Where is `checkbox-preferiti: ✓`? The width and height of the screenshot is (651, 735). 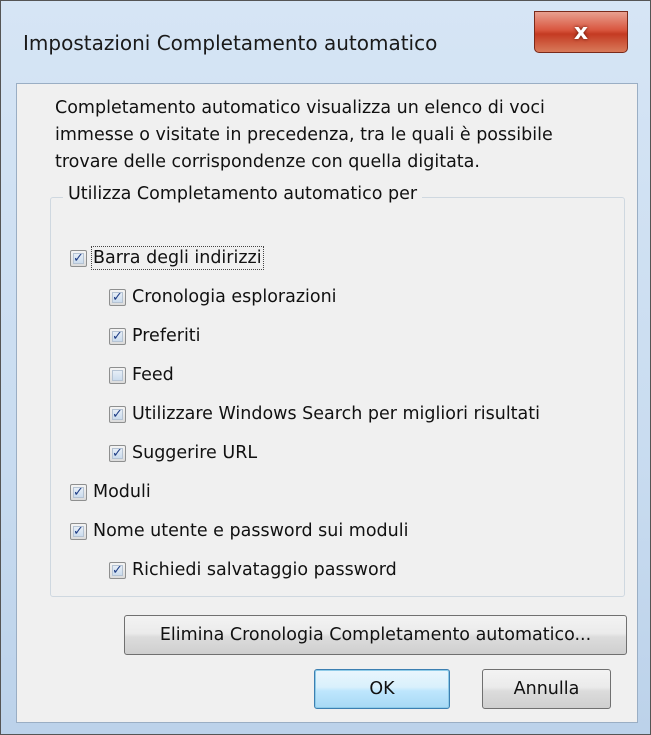 checkbox-preferiti: ✓ is located at coordinates (117, 336).